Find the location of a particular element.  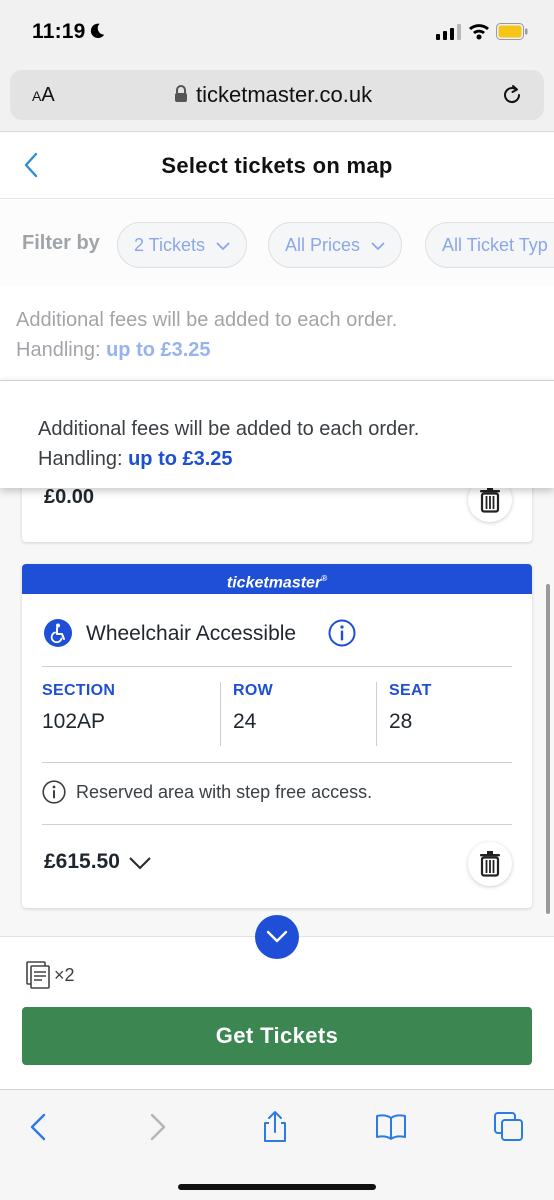

ticketmaster-banner: ticketmaster® is located at coordinates (277, 579).